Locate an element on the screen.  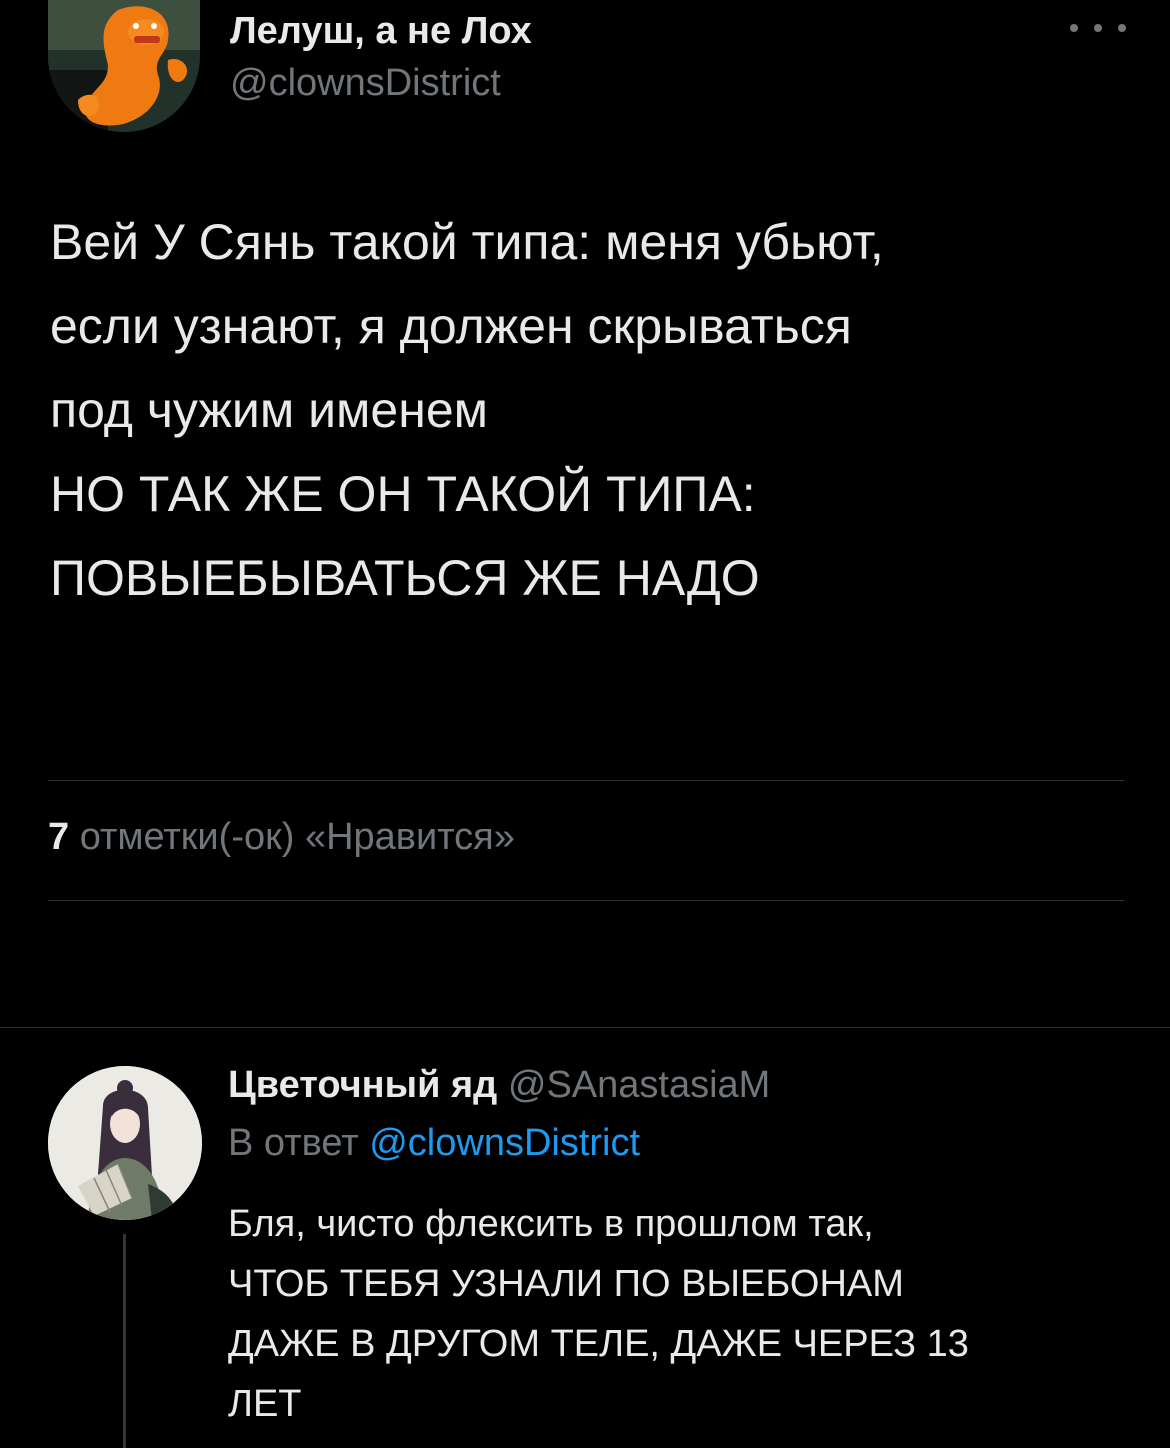
tweet-text-line: ПОВЫЕБЫВАТЬСЯ ЖЕ НАДО is located at coordinates (405, 578).